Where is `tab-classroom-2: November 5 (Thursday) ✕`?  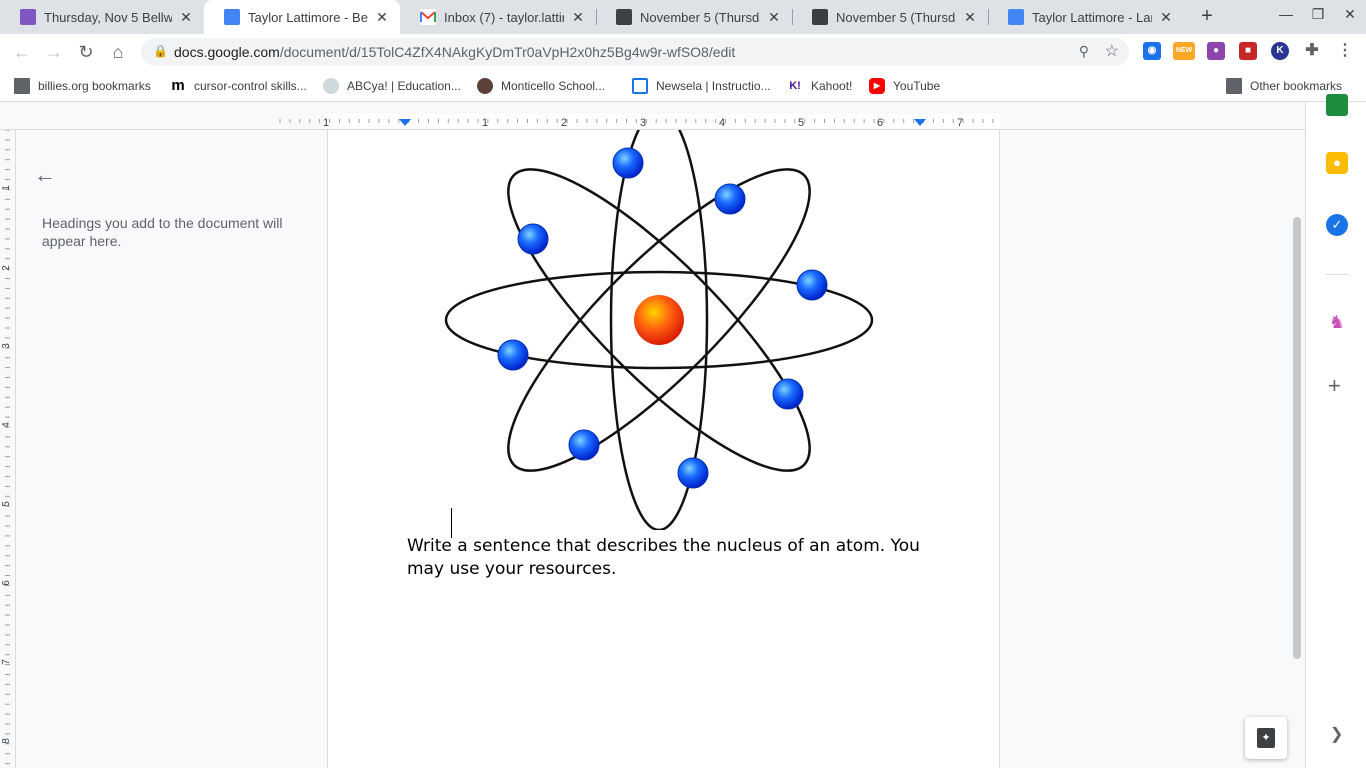 tab-classroom-2: November 5 (Thursday) ✕ is located at coordinates (890, 17).